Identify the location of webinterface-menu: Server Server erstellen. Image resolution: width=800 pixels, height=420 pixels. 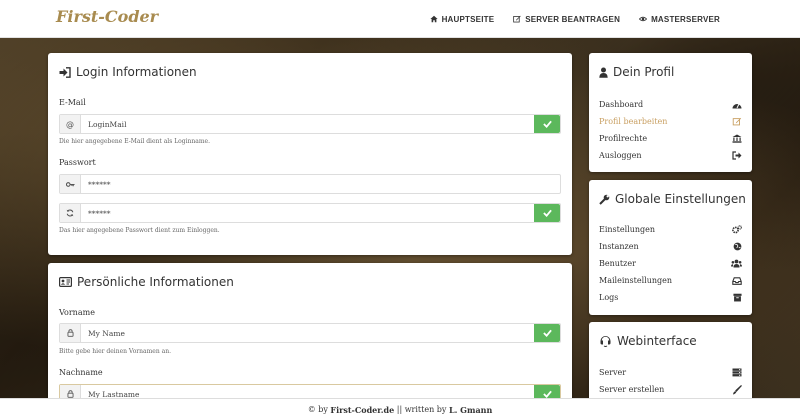
(670, 381).